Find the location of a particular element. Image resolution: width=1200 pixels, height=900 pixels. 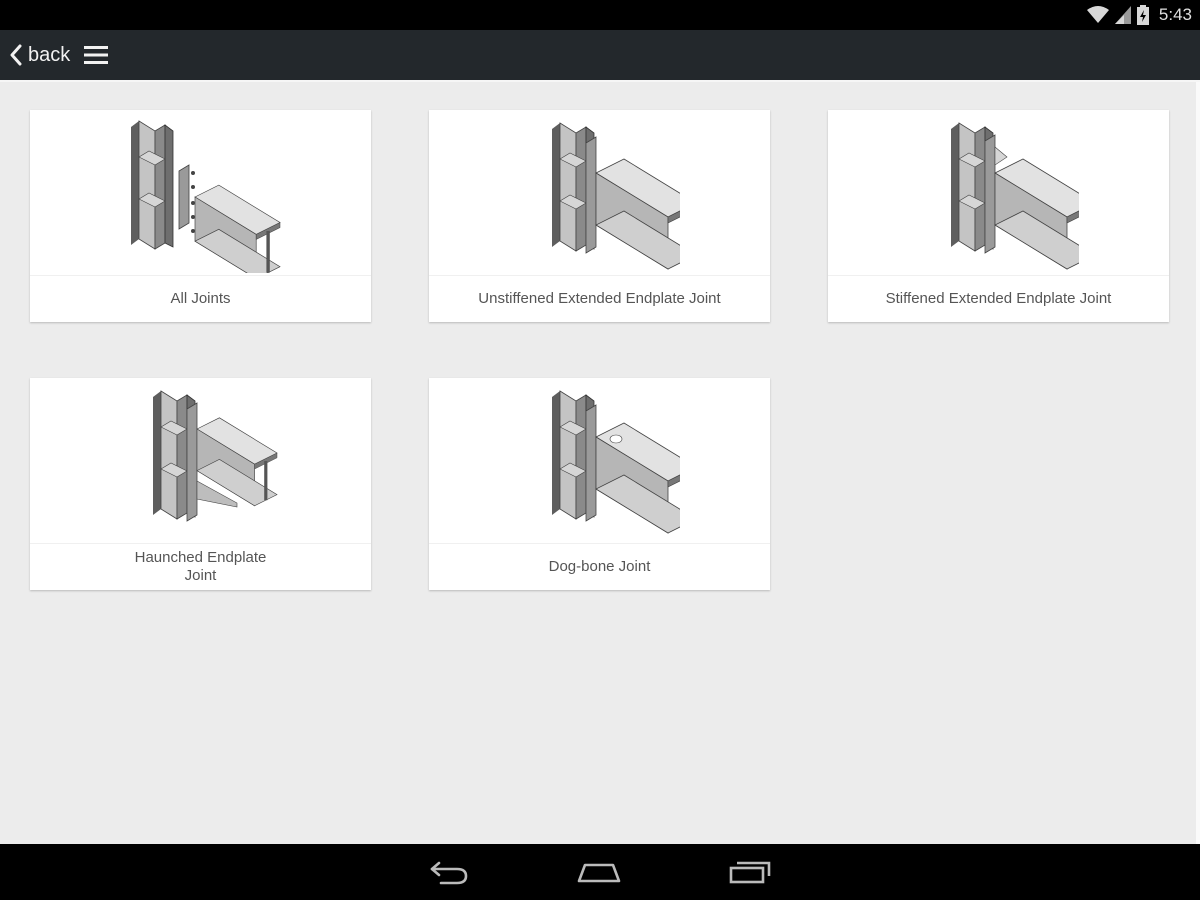

status-bar: 5:43 is located at coordinates (600, 15).